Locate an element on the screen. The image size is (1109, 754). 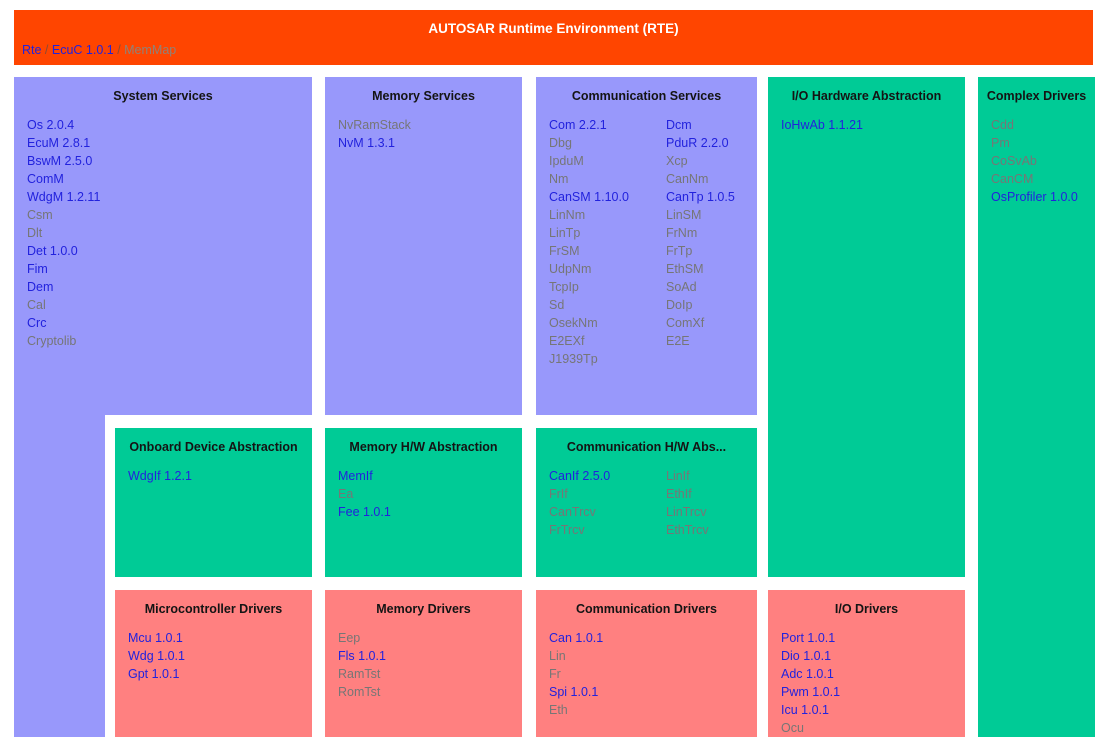
module-ecum-2-8-1: EcuM 2.8.1 is located at coordinates (166, 143).